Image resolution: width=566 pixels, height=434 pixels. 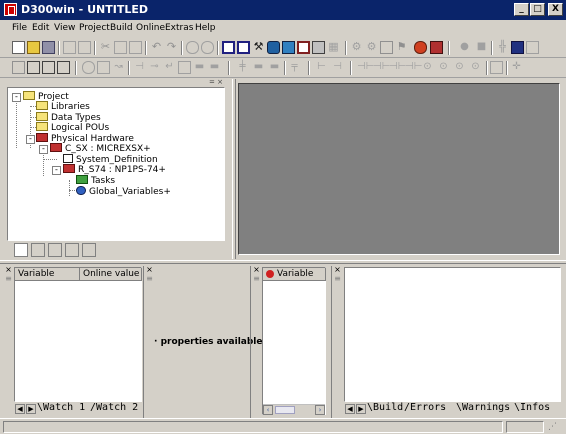 What do you see at coordinates (502, 47) in the screenshot?
I see `split-icon: ╬` at bounding box center [502, 47].